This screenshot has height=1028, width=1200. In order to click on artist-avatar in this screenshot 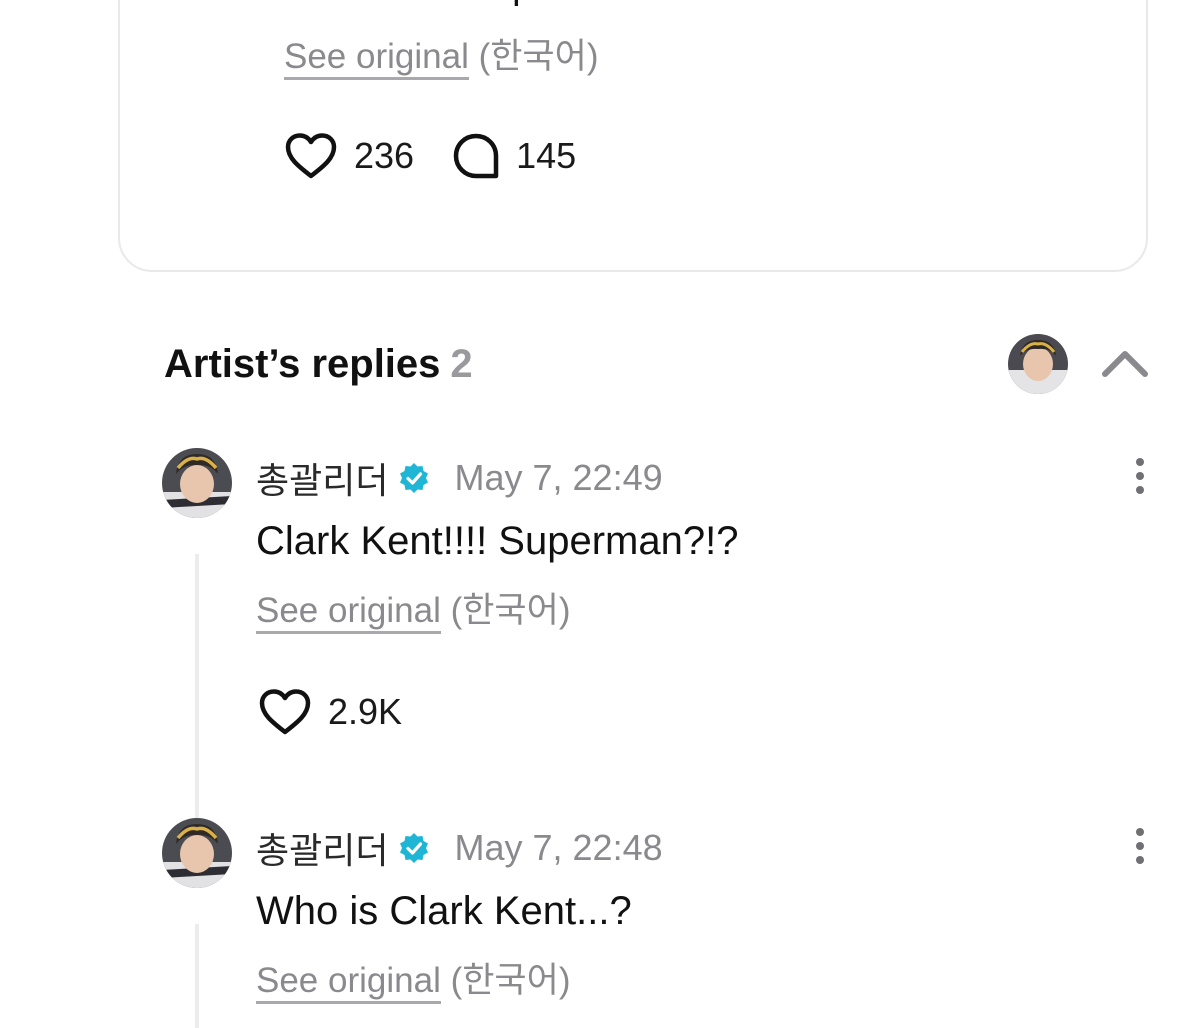, I will do `click(1038, 364)`.